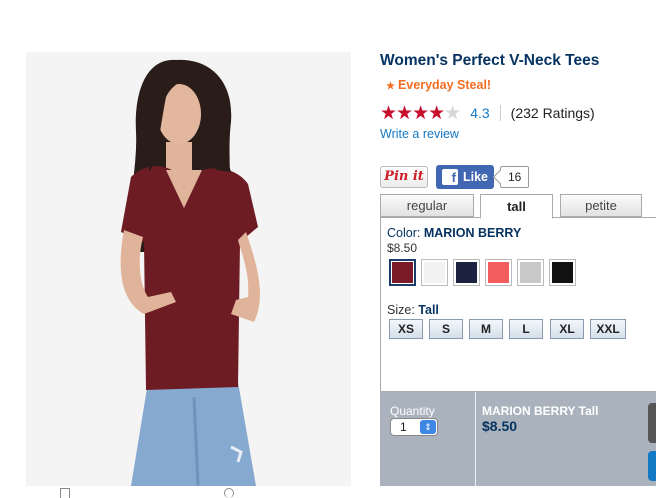  Describe the element at coordinates (450, 176) in the screenshot. I see `facebook-icon: f` at that location.